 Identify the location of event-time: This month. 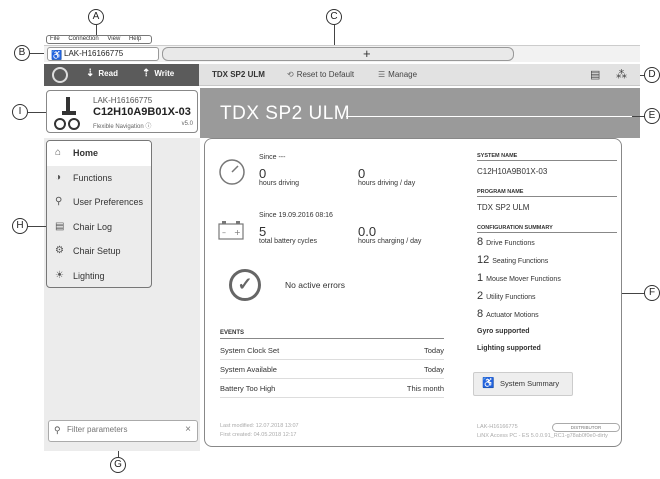
(425, 388).